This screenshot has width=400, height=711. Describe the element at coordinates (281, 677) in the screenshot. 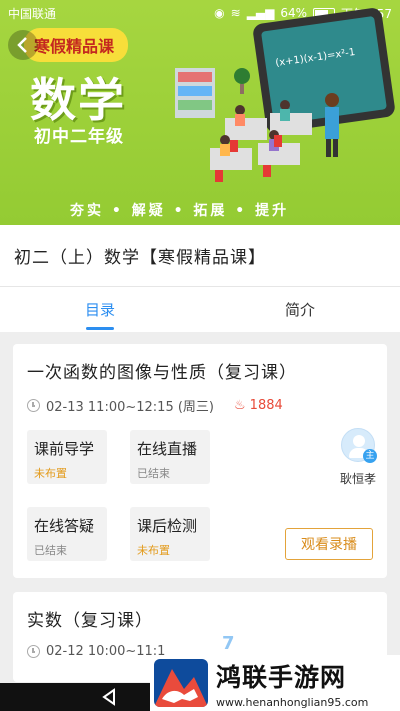

I see `watermark-name: 鸿联手游网` at that location.